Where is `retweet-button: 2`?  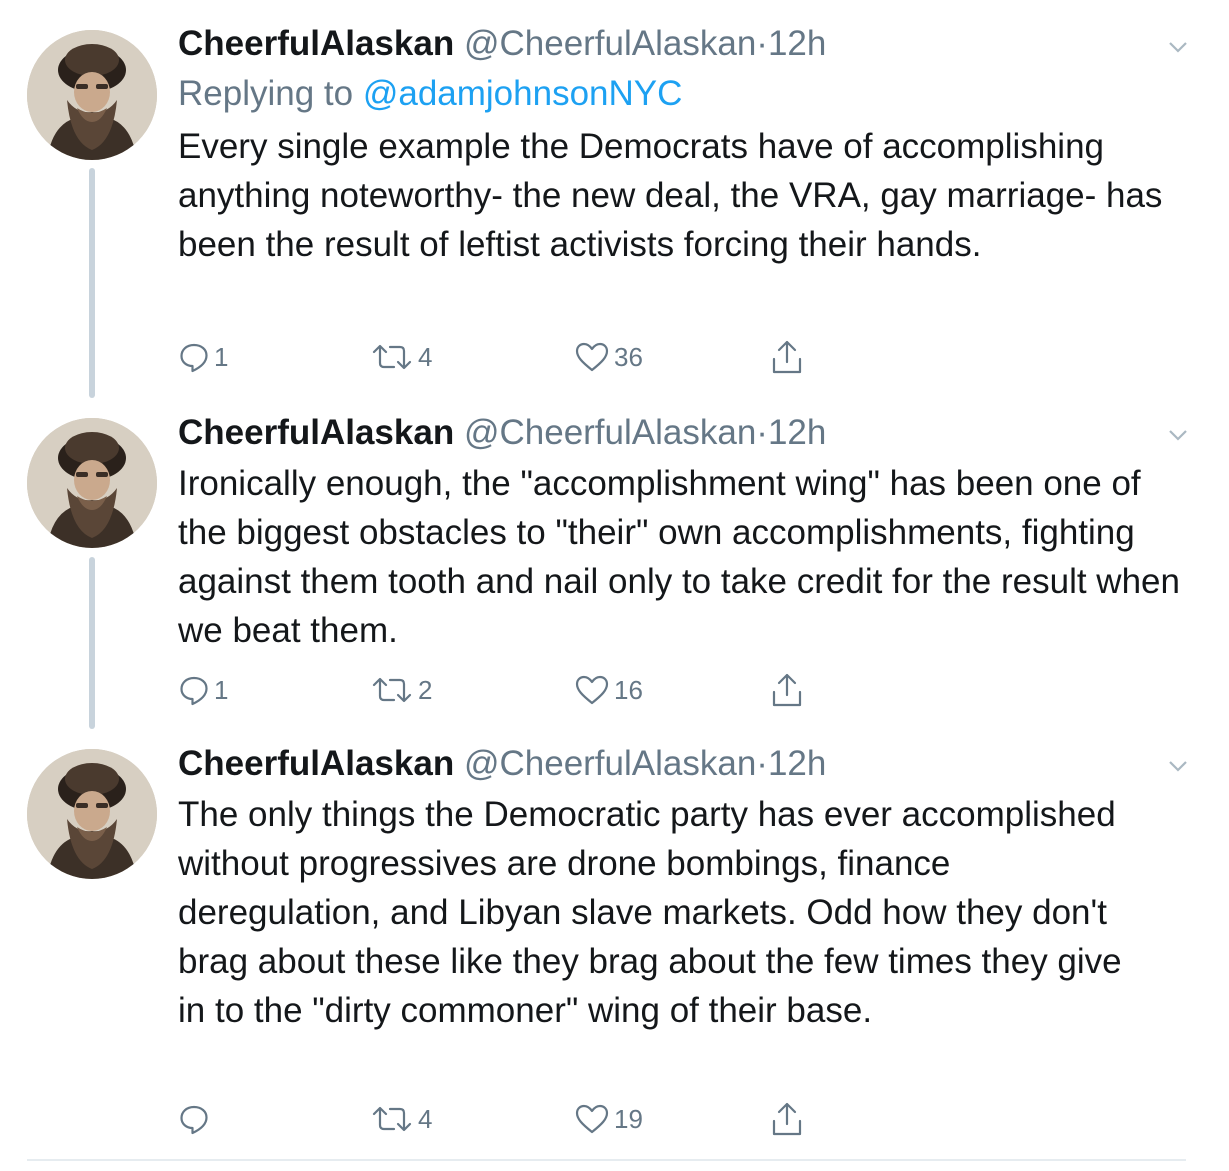
retweet-button: 2 is located at coordinates (401, 690).